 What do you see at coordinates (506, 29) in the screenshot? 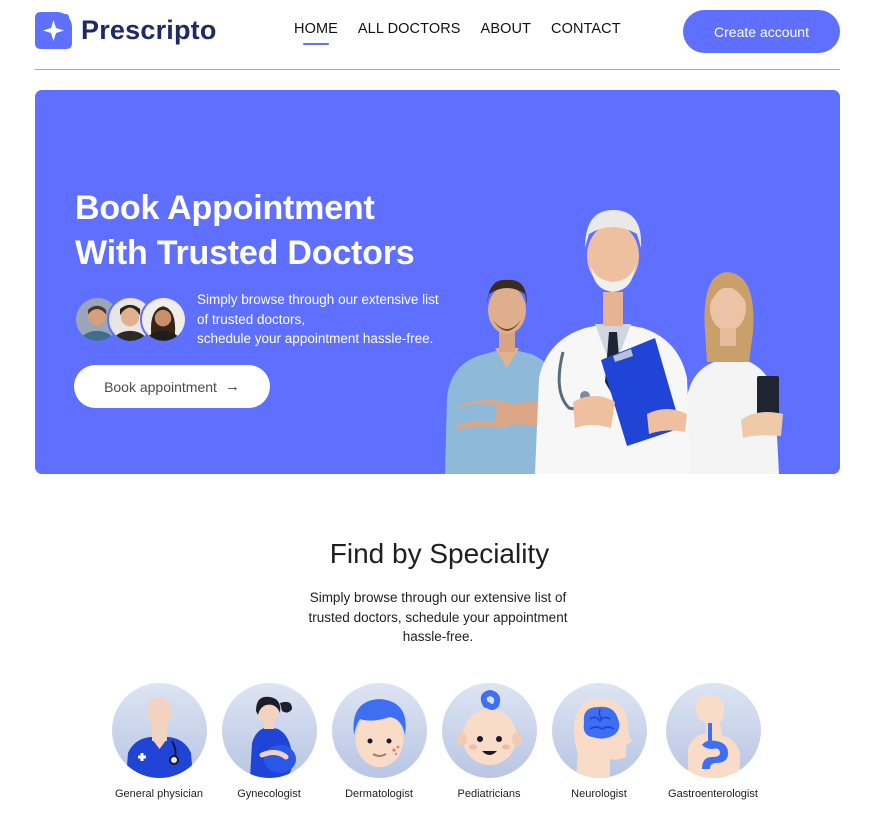
I see `nav-about: ABOUT` at bounding box center [506, 29].